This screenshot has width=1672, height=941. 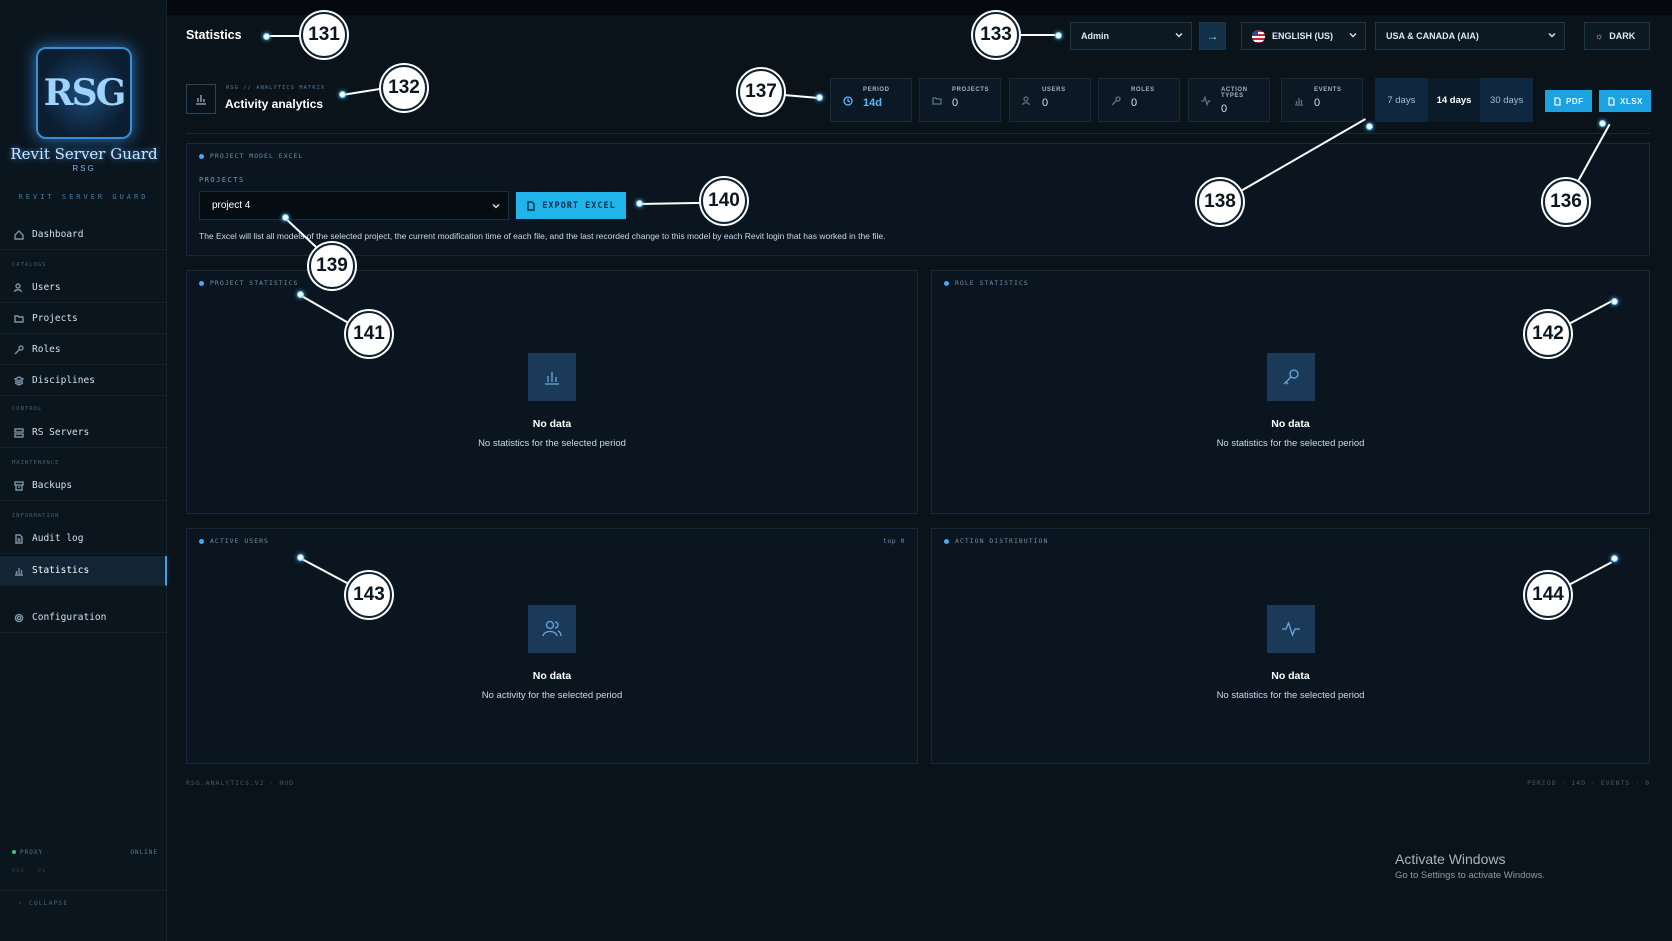 What do you see at coordinates (36, 463) in the screenshot?
I see `nav-section-maintenance: MAINTENANCE` at bounding box center [36, 463].